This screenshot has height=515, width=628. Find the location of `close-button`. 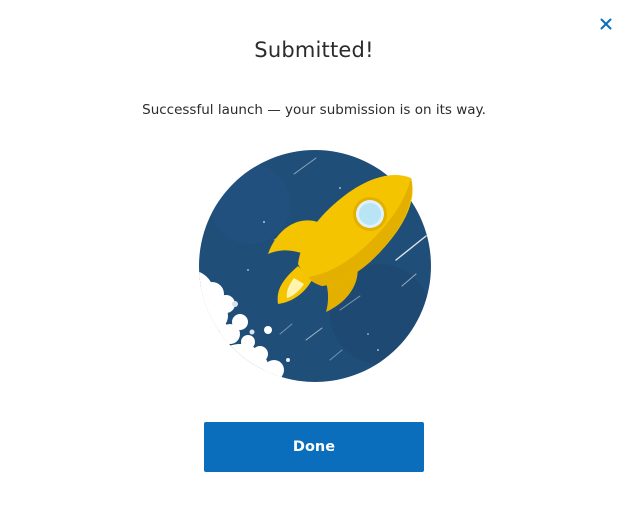

close-button is located at coordinates (606, 24).